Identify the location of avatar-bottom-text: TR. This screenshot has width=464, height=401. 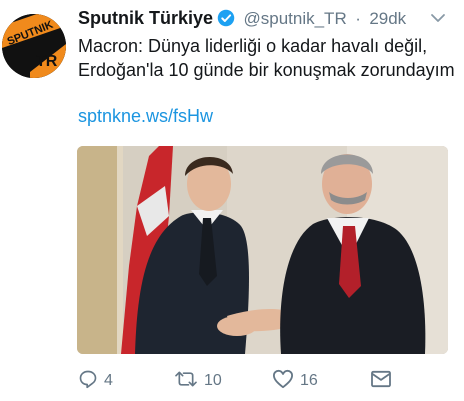
(47, 61).